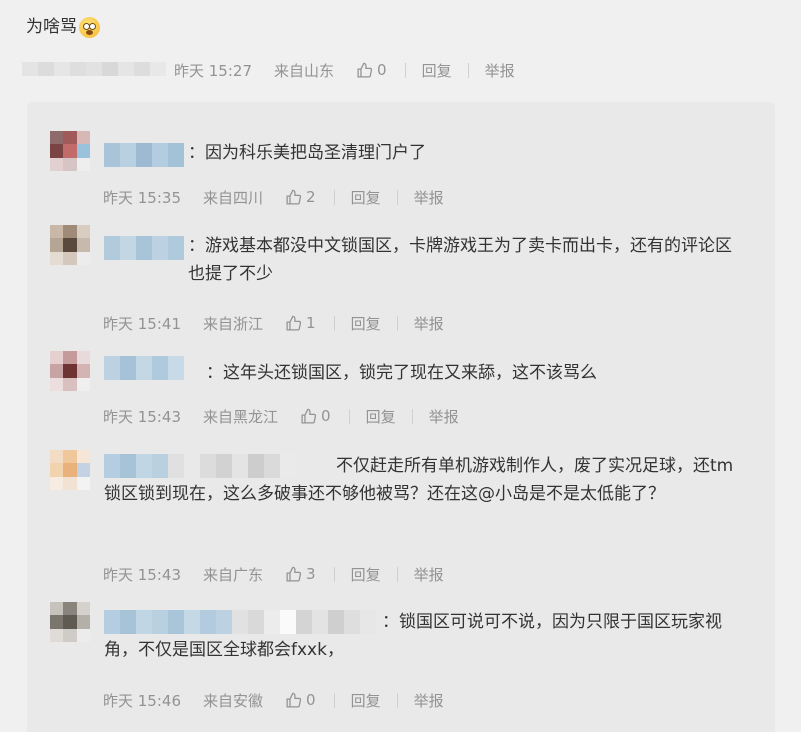 This screenshot has height=732, width=801. What do you see at coordinates (233, 700) in the screenshot?
I see `comment-location: 来自安徽` at bounding box center [233, 700].